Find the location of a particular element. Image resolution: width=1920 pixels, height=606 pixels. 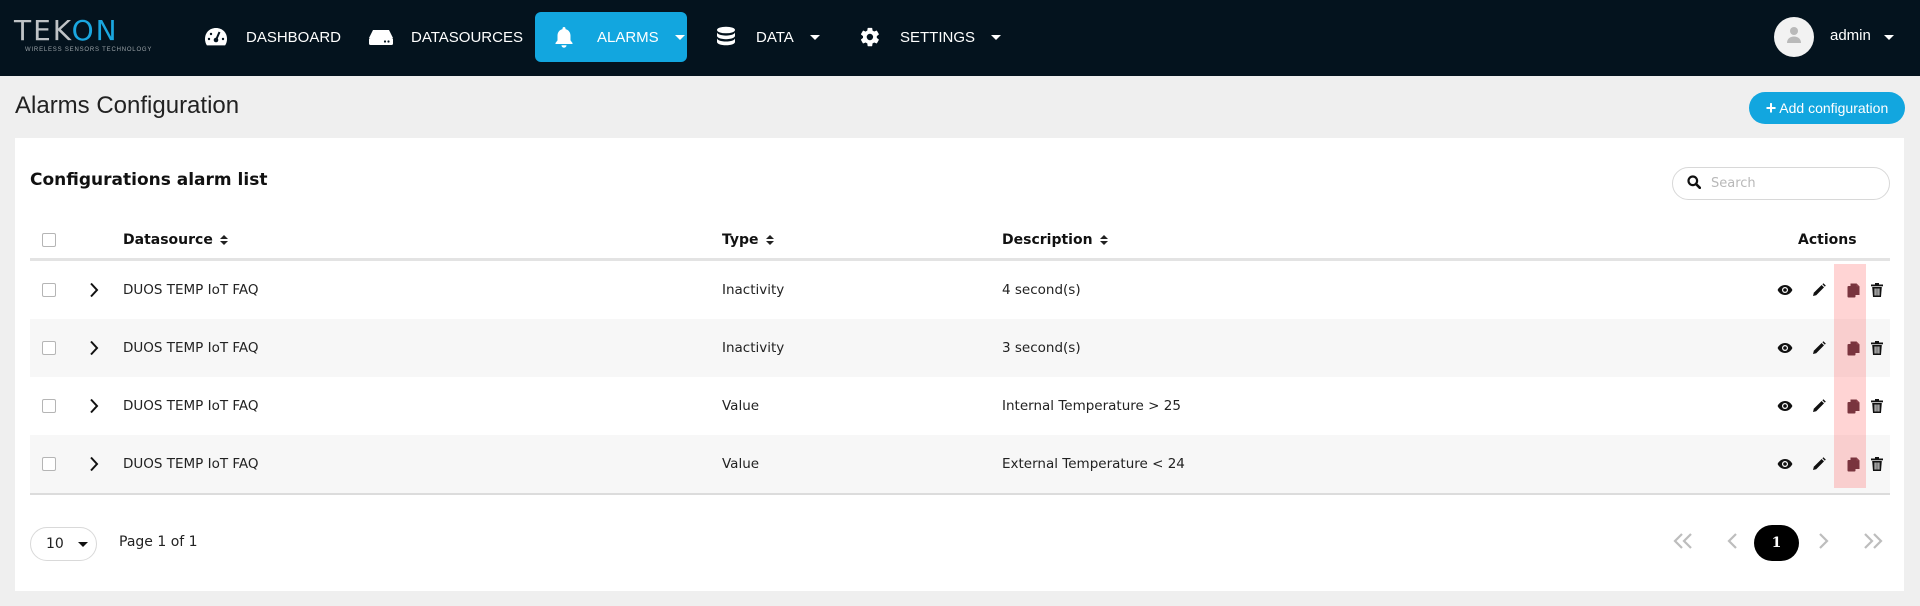

nav-datasources-label: DATASOURCES is located at coordinates (467, 37).